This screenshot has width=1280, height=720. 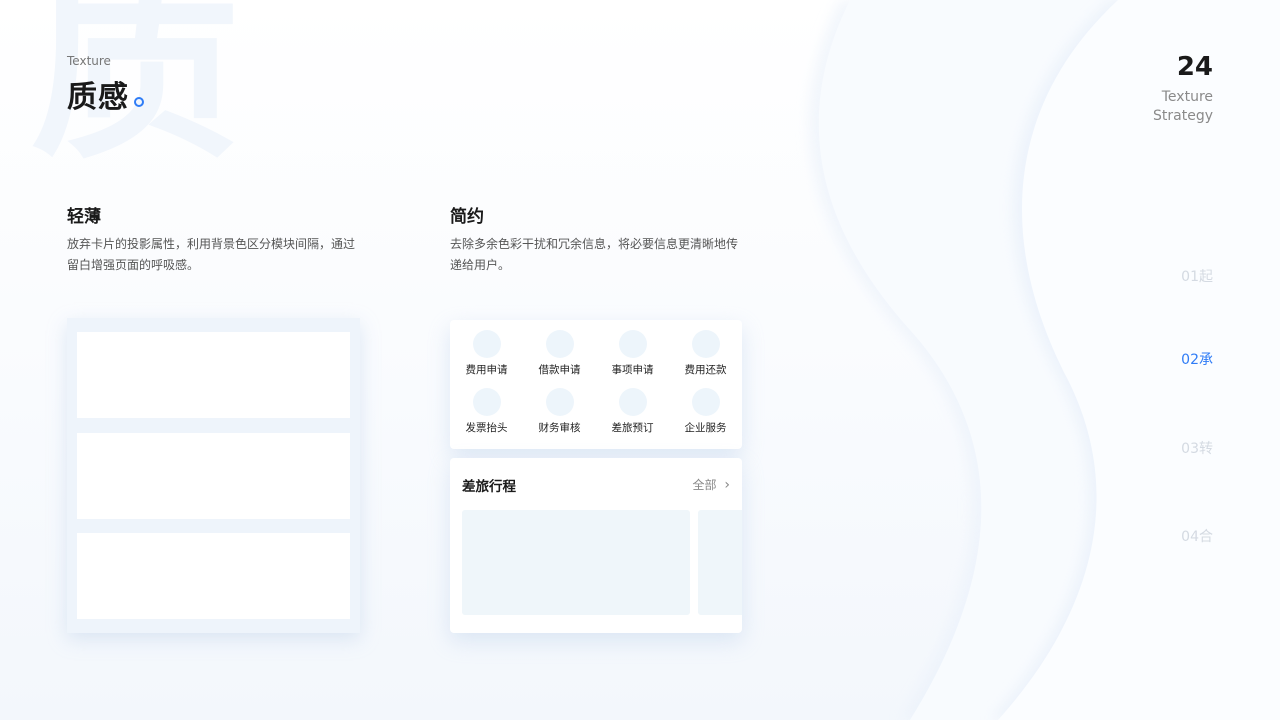 I want to click on grid-item-matter-apply: 事项申请, so click(x=632, y=353).